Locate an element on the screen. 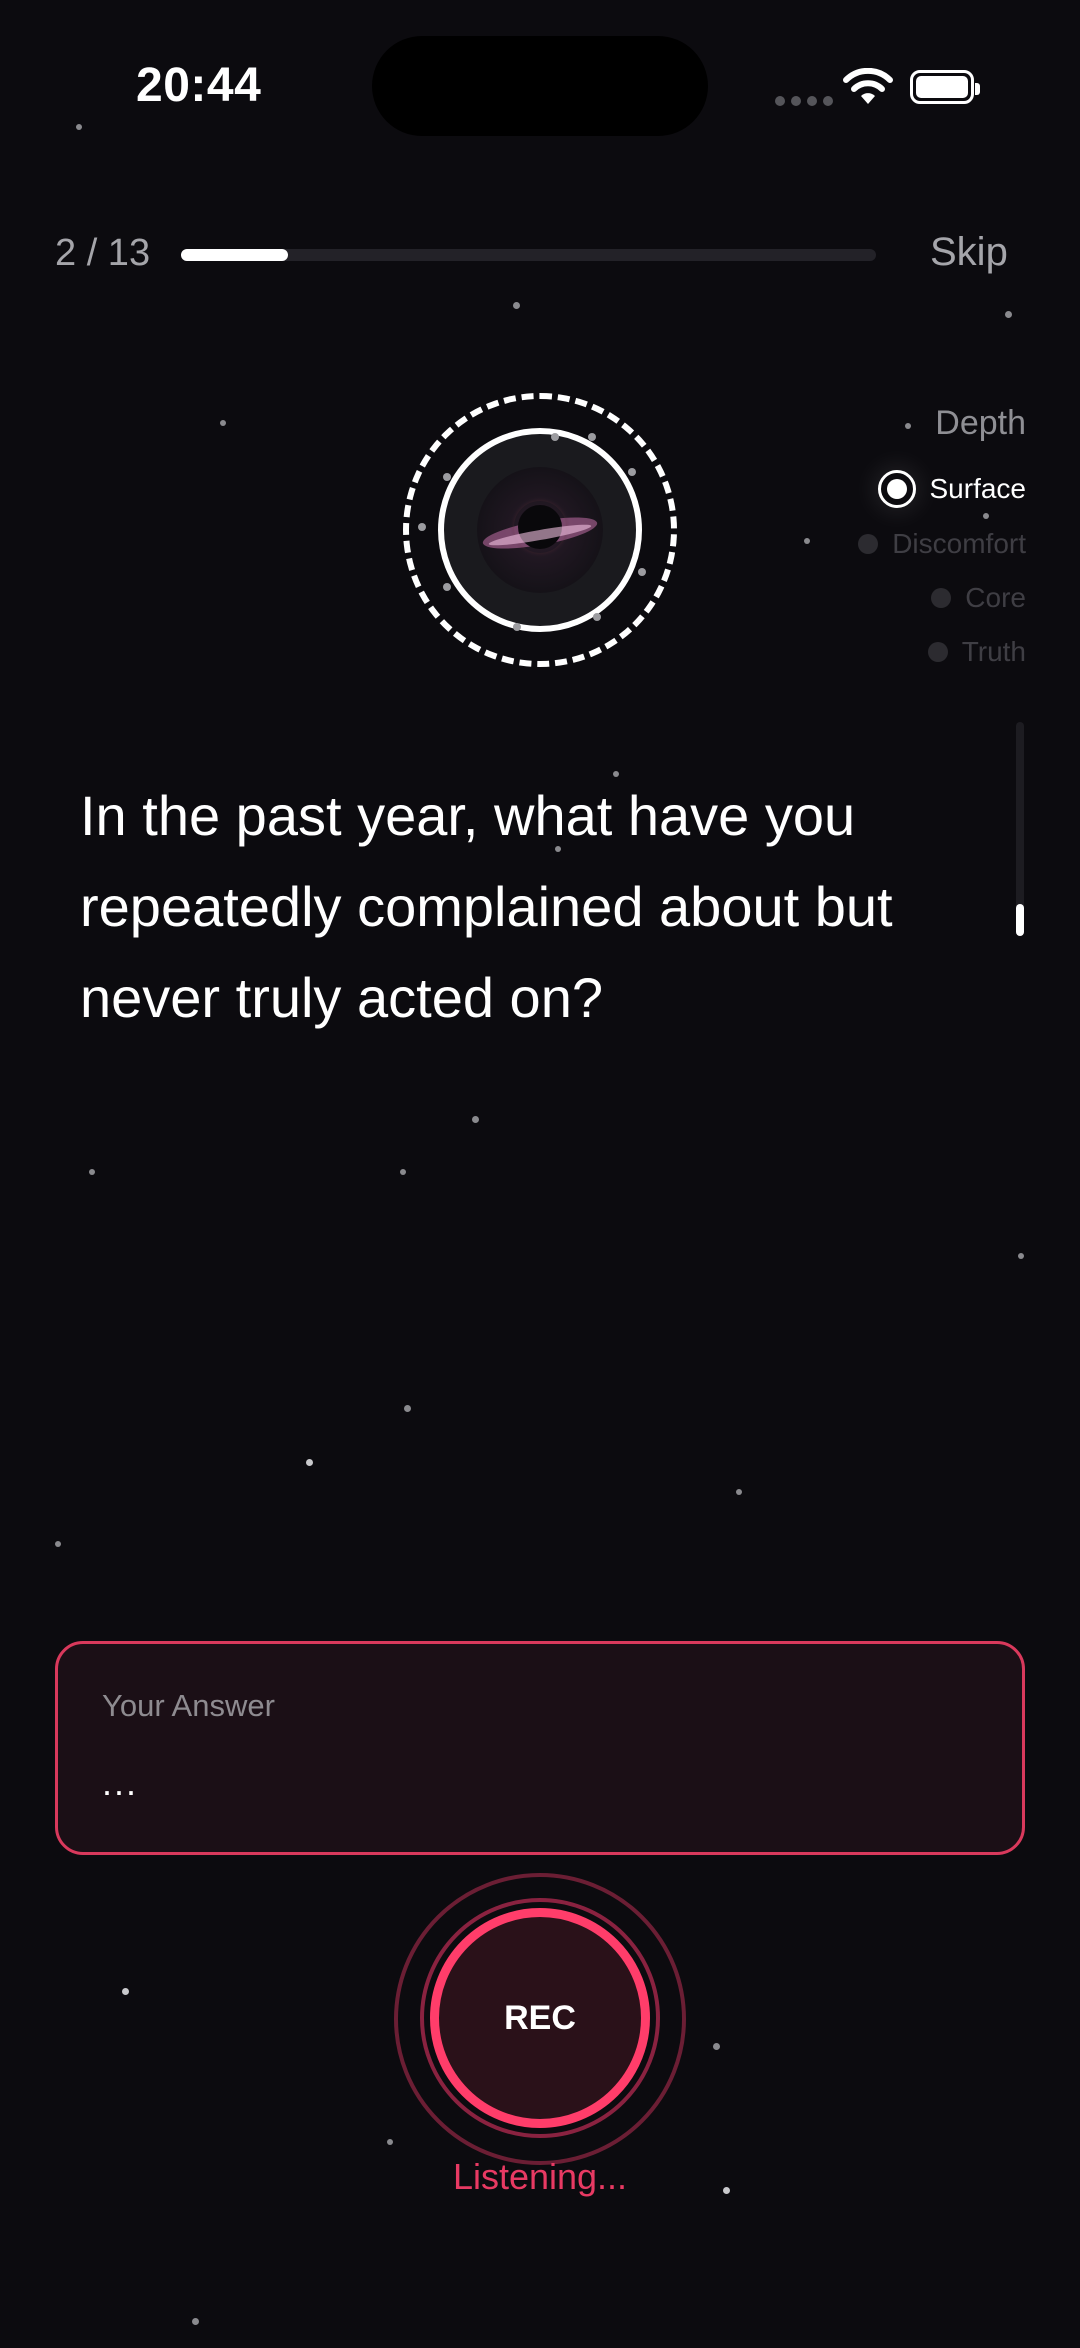  wifi-icon is located at coordinates (868, 86).